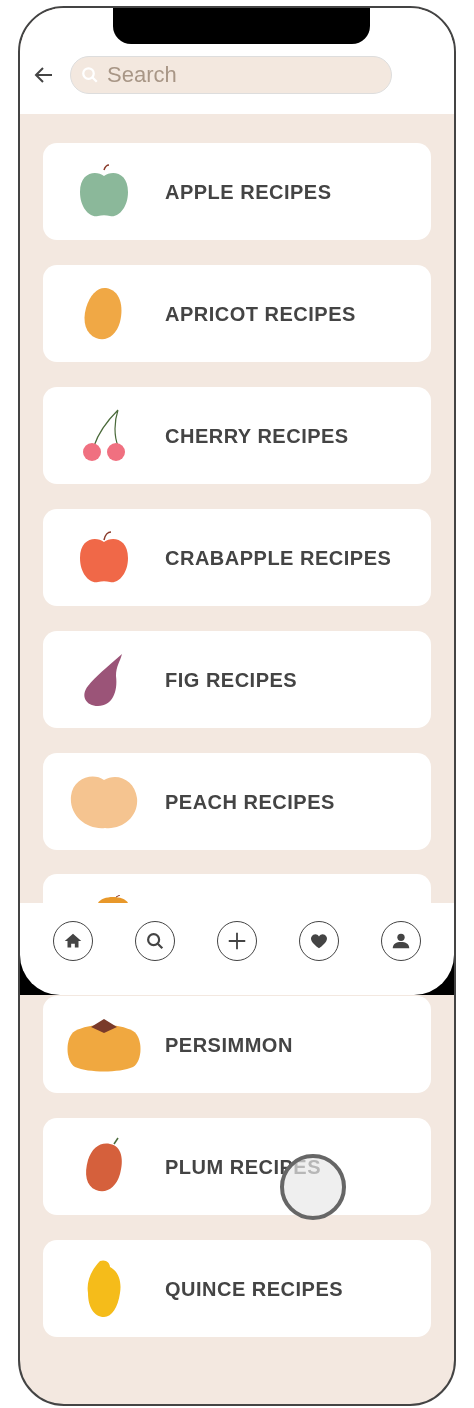  I want to click on recipe-card: PEACH RECIPES, so click(237, 801).